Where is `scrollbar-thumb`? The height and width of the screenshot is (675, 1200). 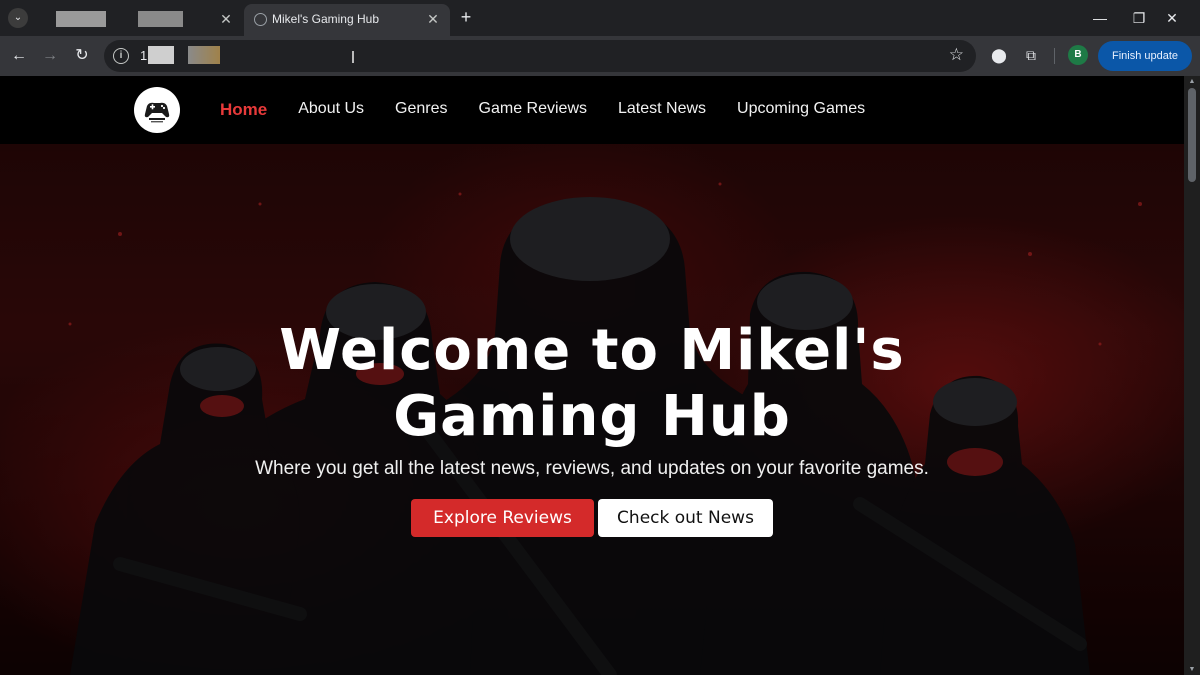
scrollbar-thumb is located at coordinates (1192, 135).